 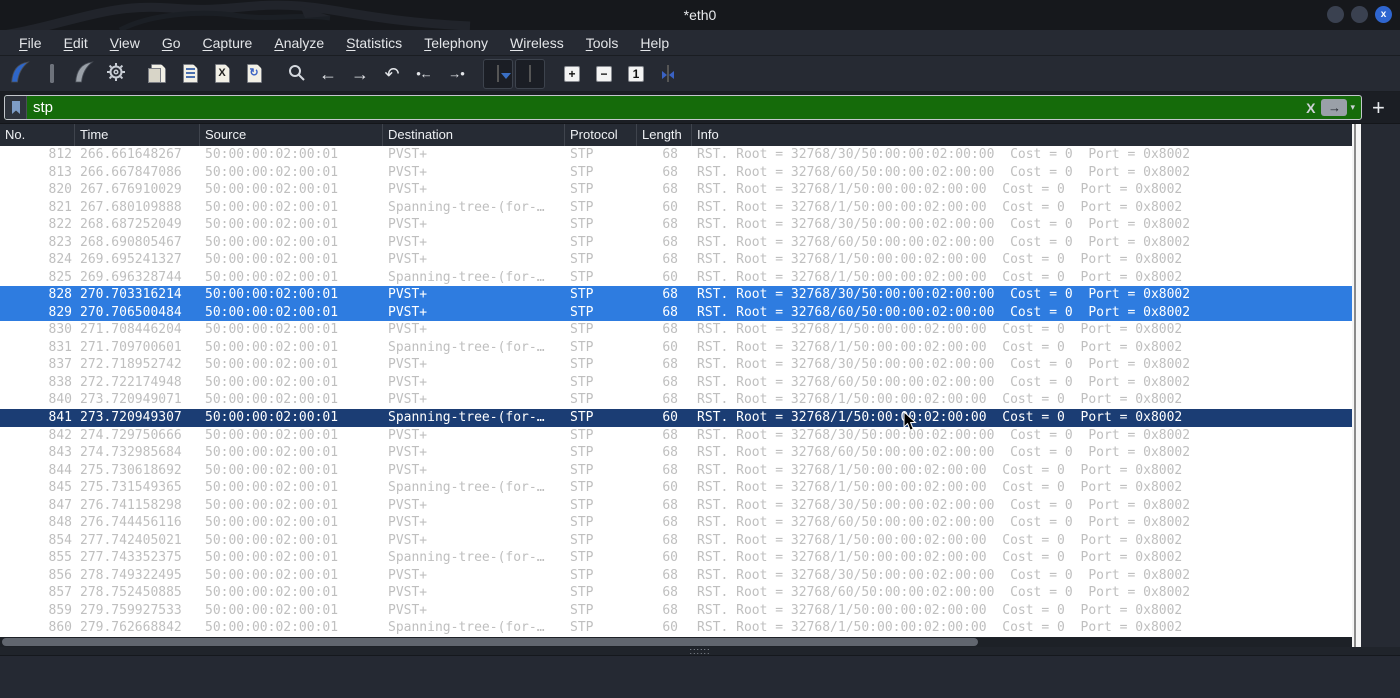 What do you see at coordinates (572, 74) in the screenshot?
I see `zoom-in-button: +` at bounding box center [572, 74].